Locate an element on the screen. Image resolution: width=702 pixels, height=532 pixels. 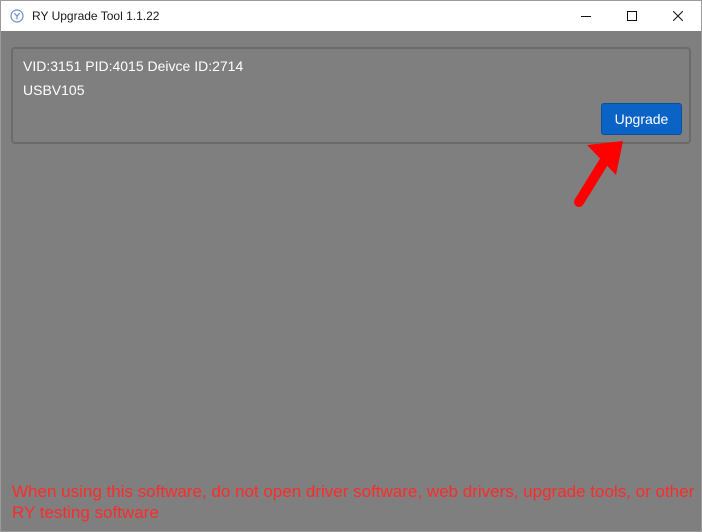
close-icon is located at coordinates (678, 16).